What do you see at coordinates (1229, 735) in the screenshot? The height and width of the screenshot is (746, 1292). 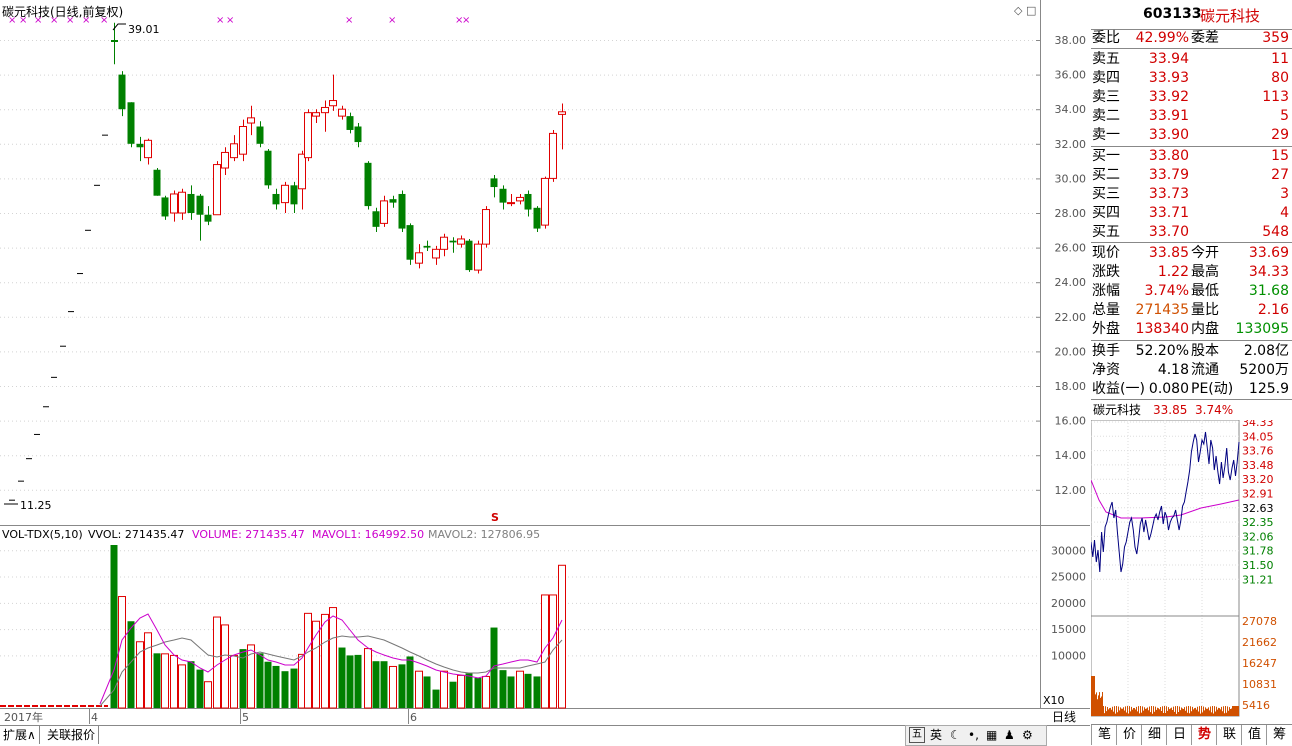 I see `tab-5: 联` at bounding box center [1229, 735].